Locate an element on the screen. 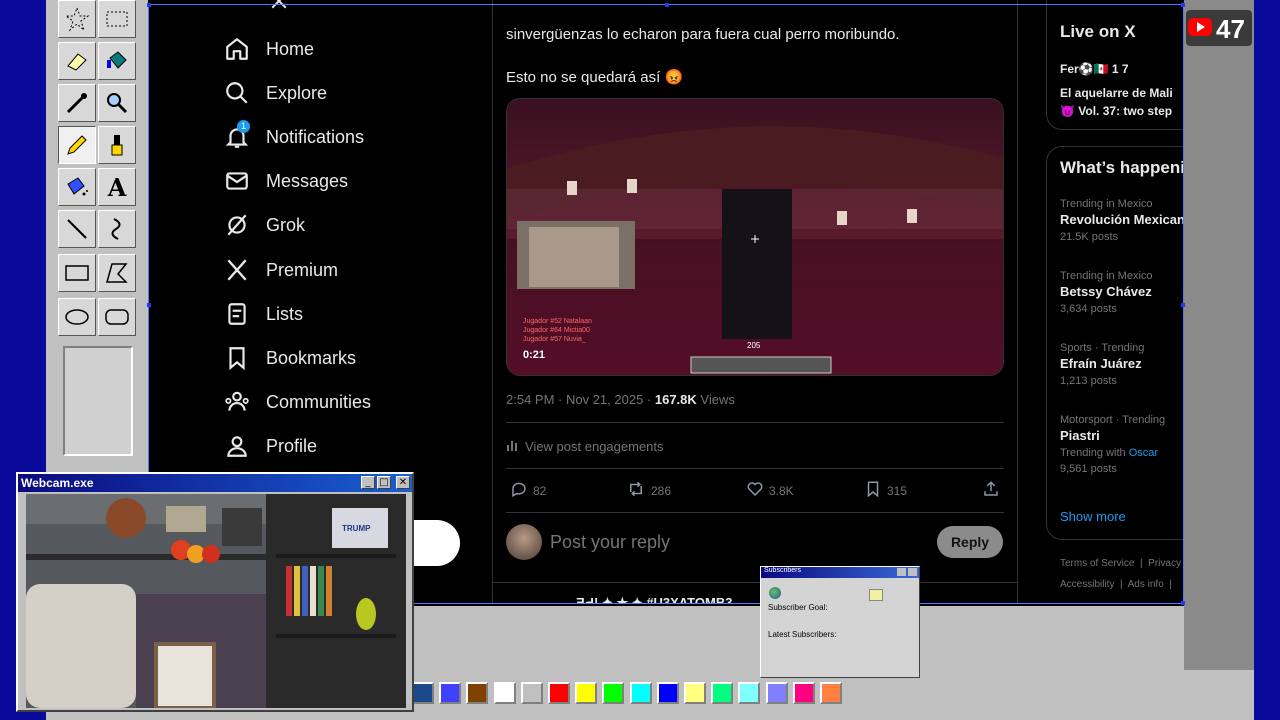  nav-item-home: Home is located at coordinates (270, 49).